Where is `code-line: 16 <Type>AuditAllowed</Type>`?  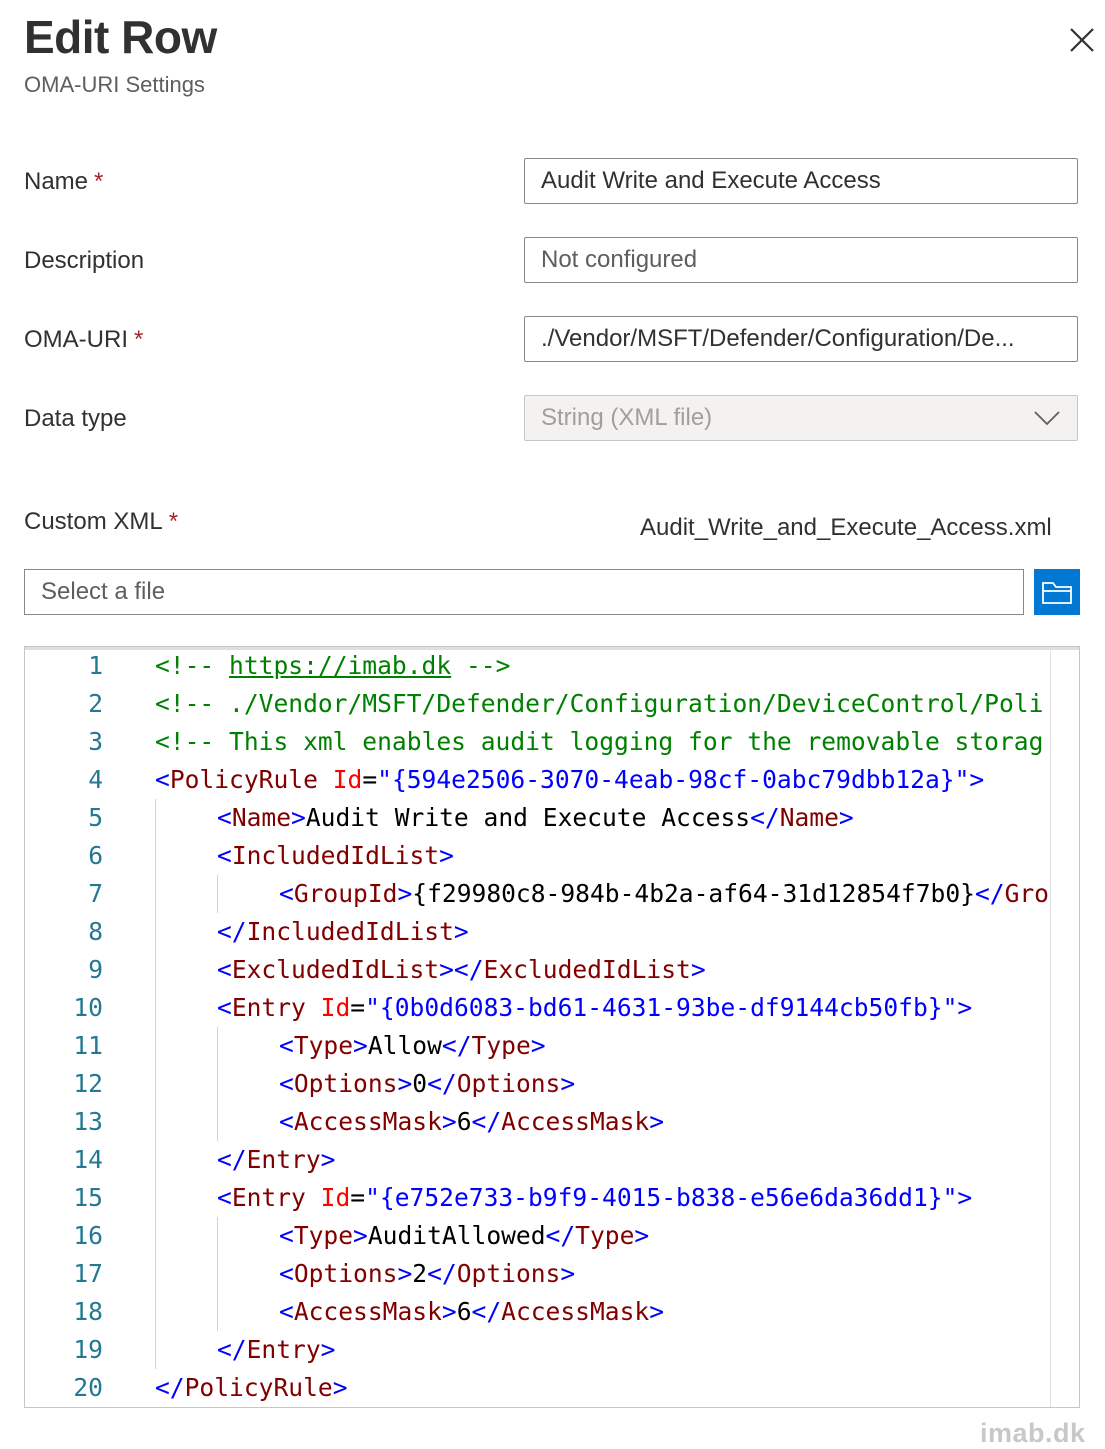 code-line: 16 <Type>AuditAllowed</Type> is located at coordinates (550, 1236).